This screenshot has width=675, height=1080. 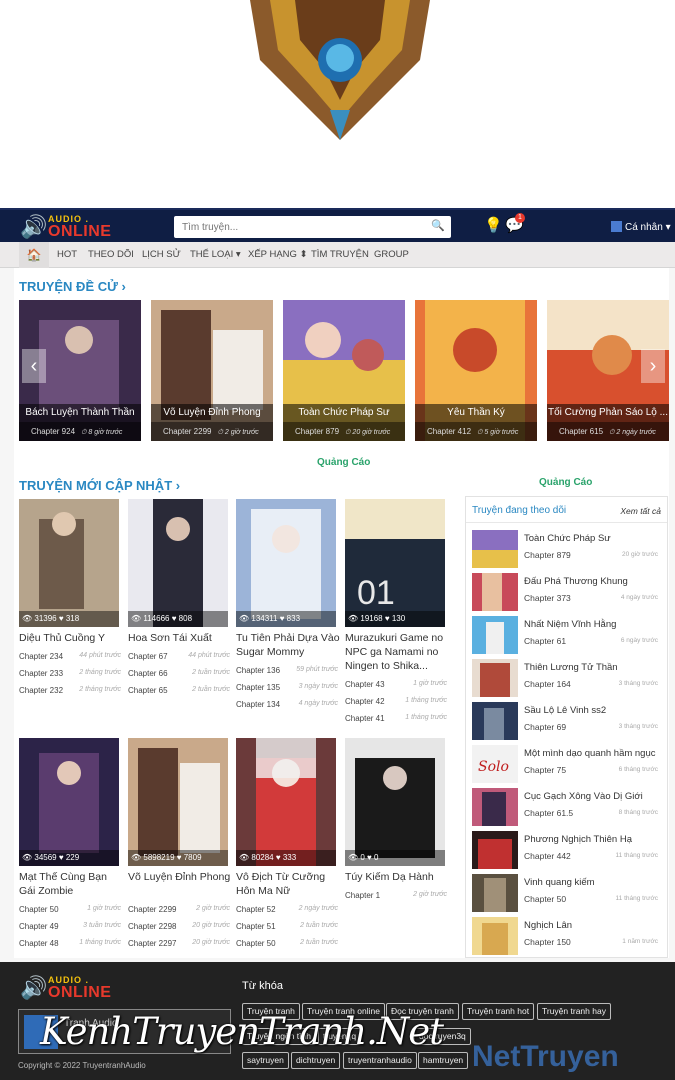 I want to click on thumbnail: Solo, so click(x=495, y=764).